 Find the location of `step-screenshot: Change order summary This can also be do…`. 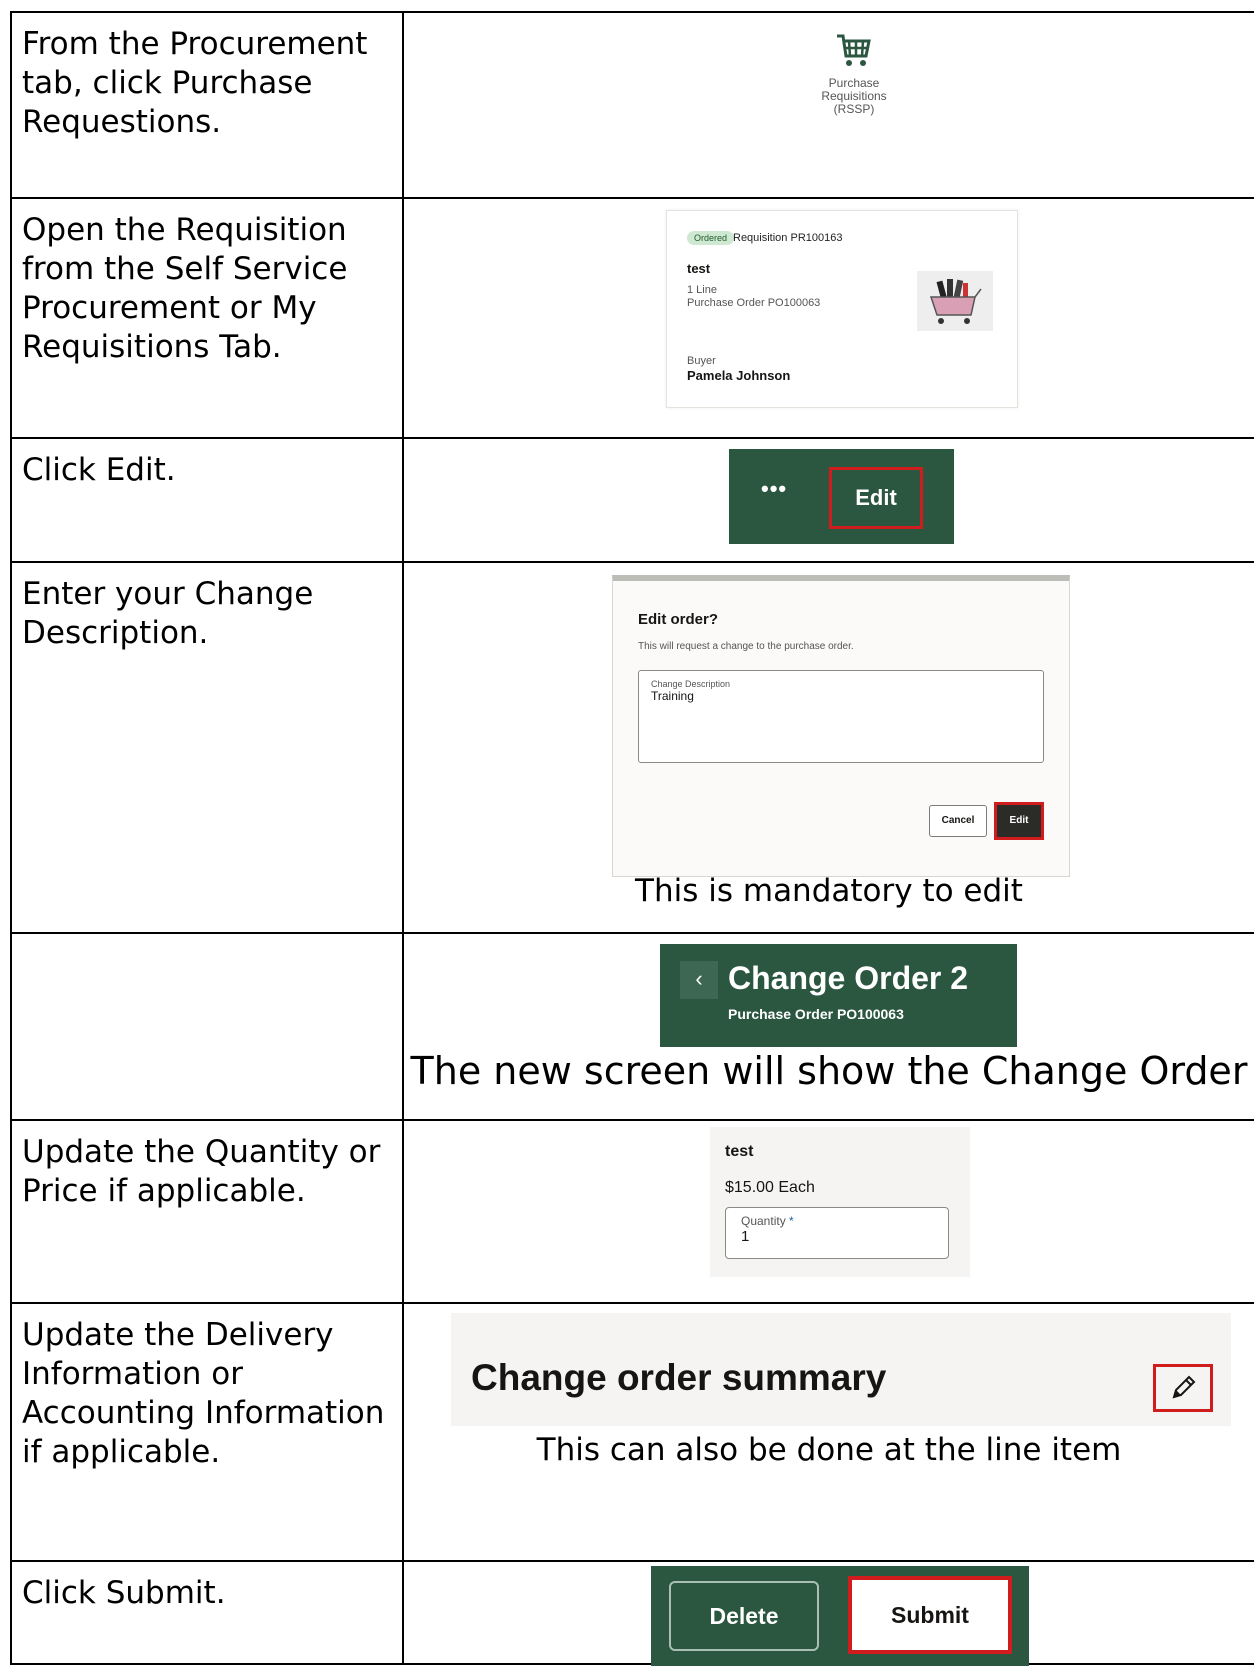

step-screenshot: Change order summary This can also be do… is located at coordinates (828, 1432).